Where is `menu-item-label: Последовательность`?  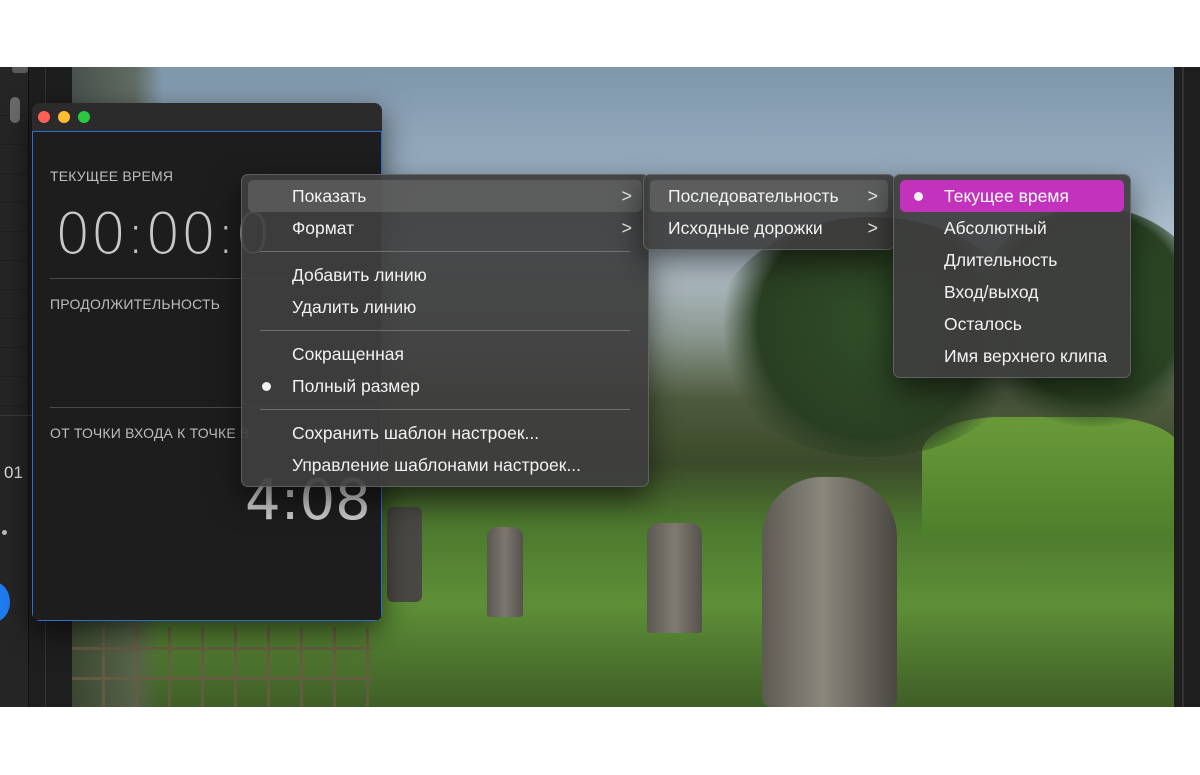
menu-item-label: Последовательность is located at coordinates (753, 196).